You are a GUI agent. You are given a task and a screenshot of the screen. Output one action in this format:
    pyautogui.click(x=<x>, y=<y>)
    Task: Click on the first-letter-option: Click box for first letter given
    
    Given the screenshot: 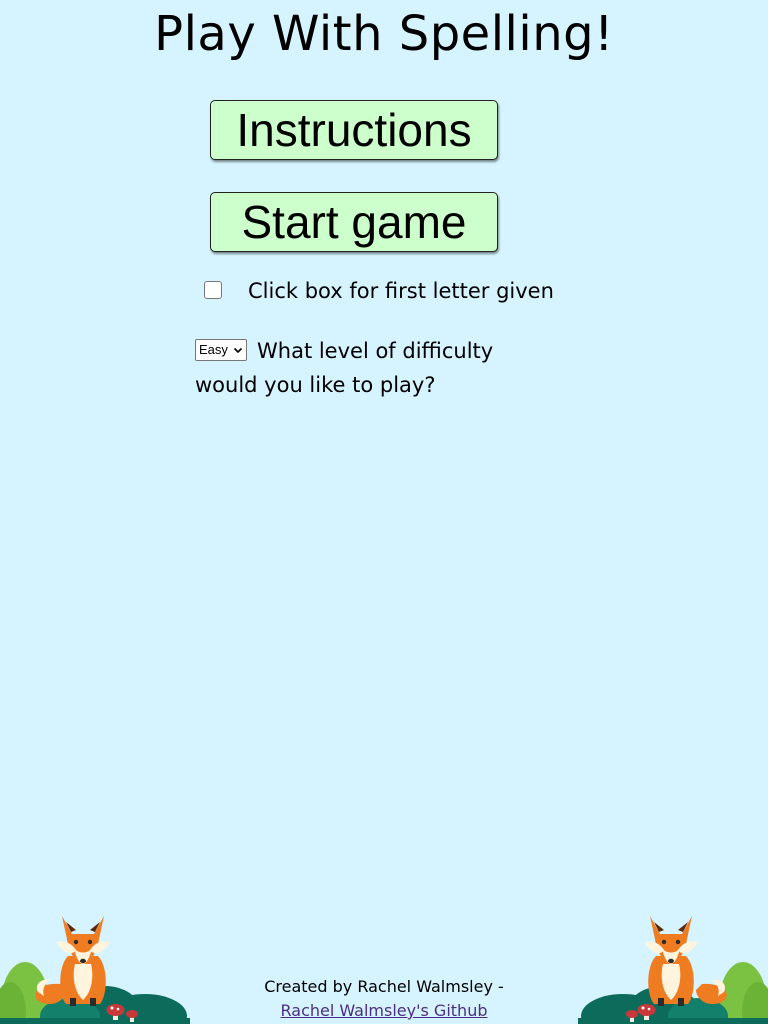 What is the action you would take?
    pyautogui.click(x=379, y=290)
    